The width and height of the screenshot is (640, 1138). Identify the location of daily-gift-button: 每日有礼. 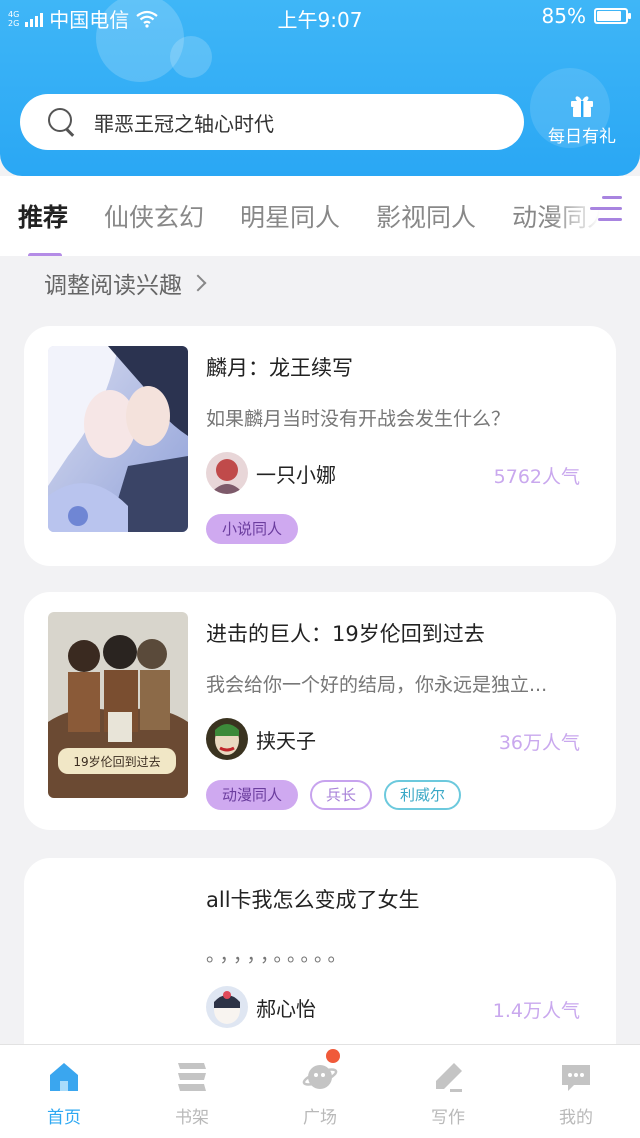
(582, 119).